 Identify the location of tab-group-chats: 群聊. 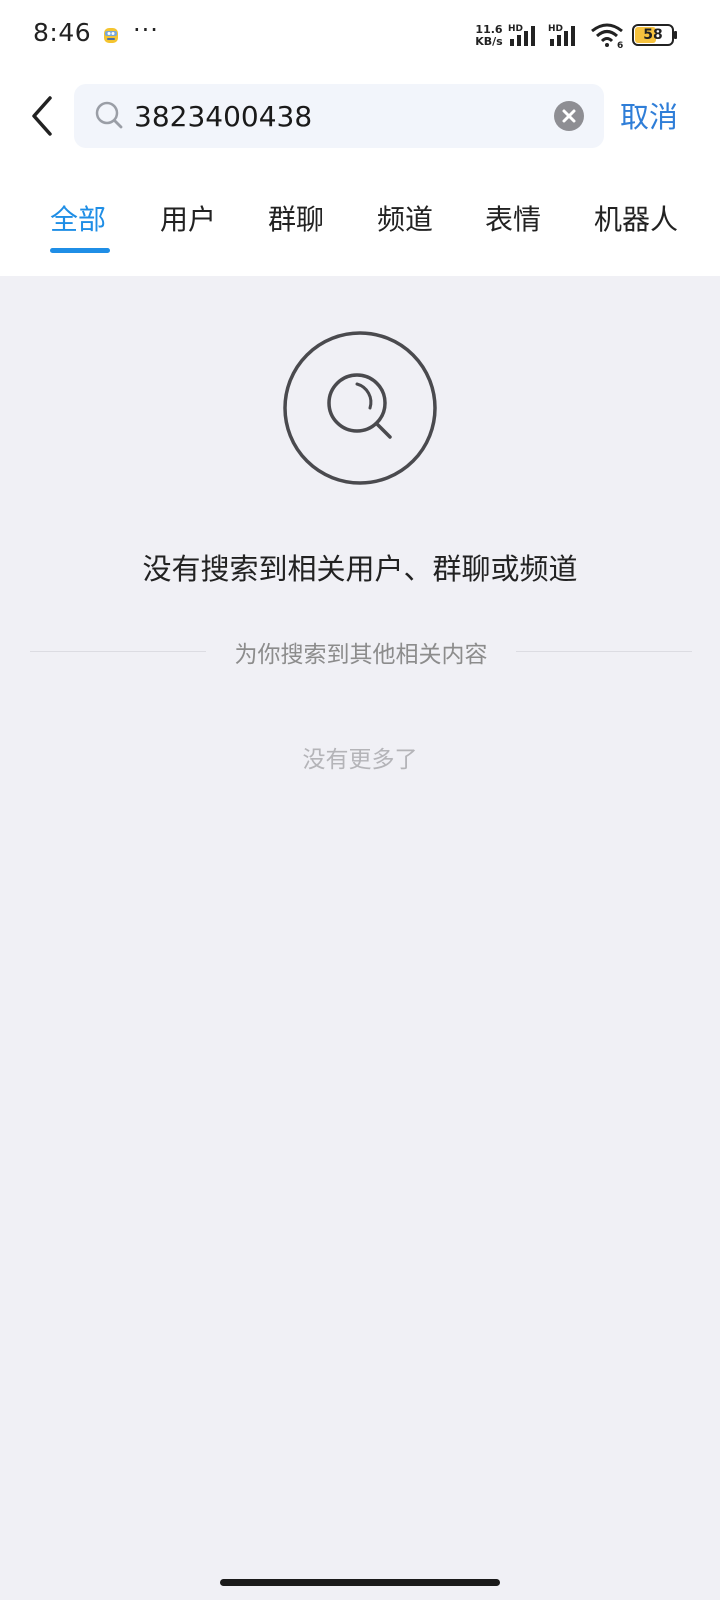
(296, 218).